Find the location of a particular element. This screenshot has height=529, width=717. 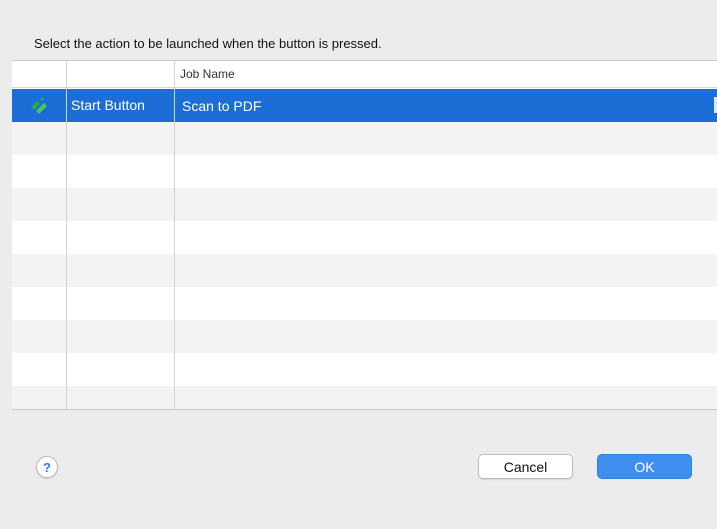

job-name-cell: Scan to PDF is located at coordinates (222, 106).